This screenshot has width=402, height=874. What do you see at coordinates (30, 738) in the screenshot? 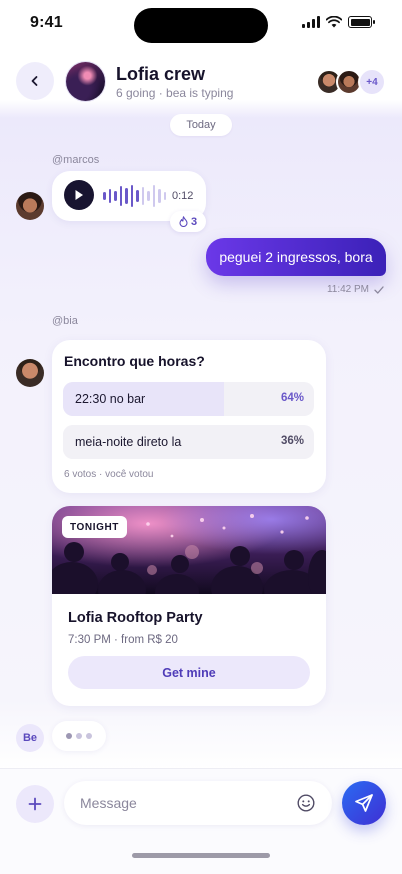
I see `typing-avatar: Be` at bounding box center [30, 738].